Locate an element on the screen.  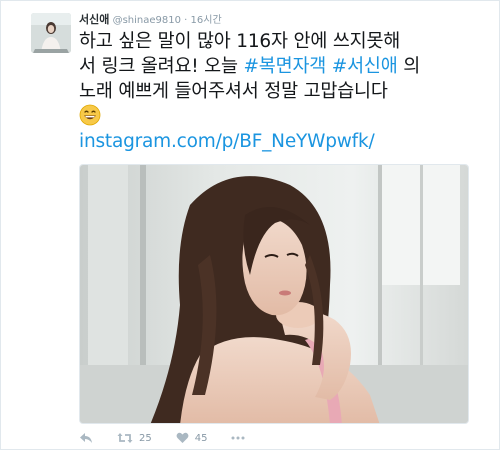
tweet-header: 서신애 @shinae9810 · 16시간 is located at coordinates (150, 20).